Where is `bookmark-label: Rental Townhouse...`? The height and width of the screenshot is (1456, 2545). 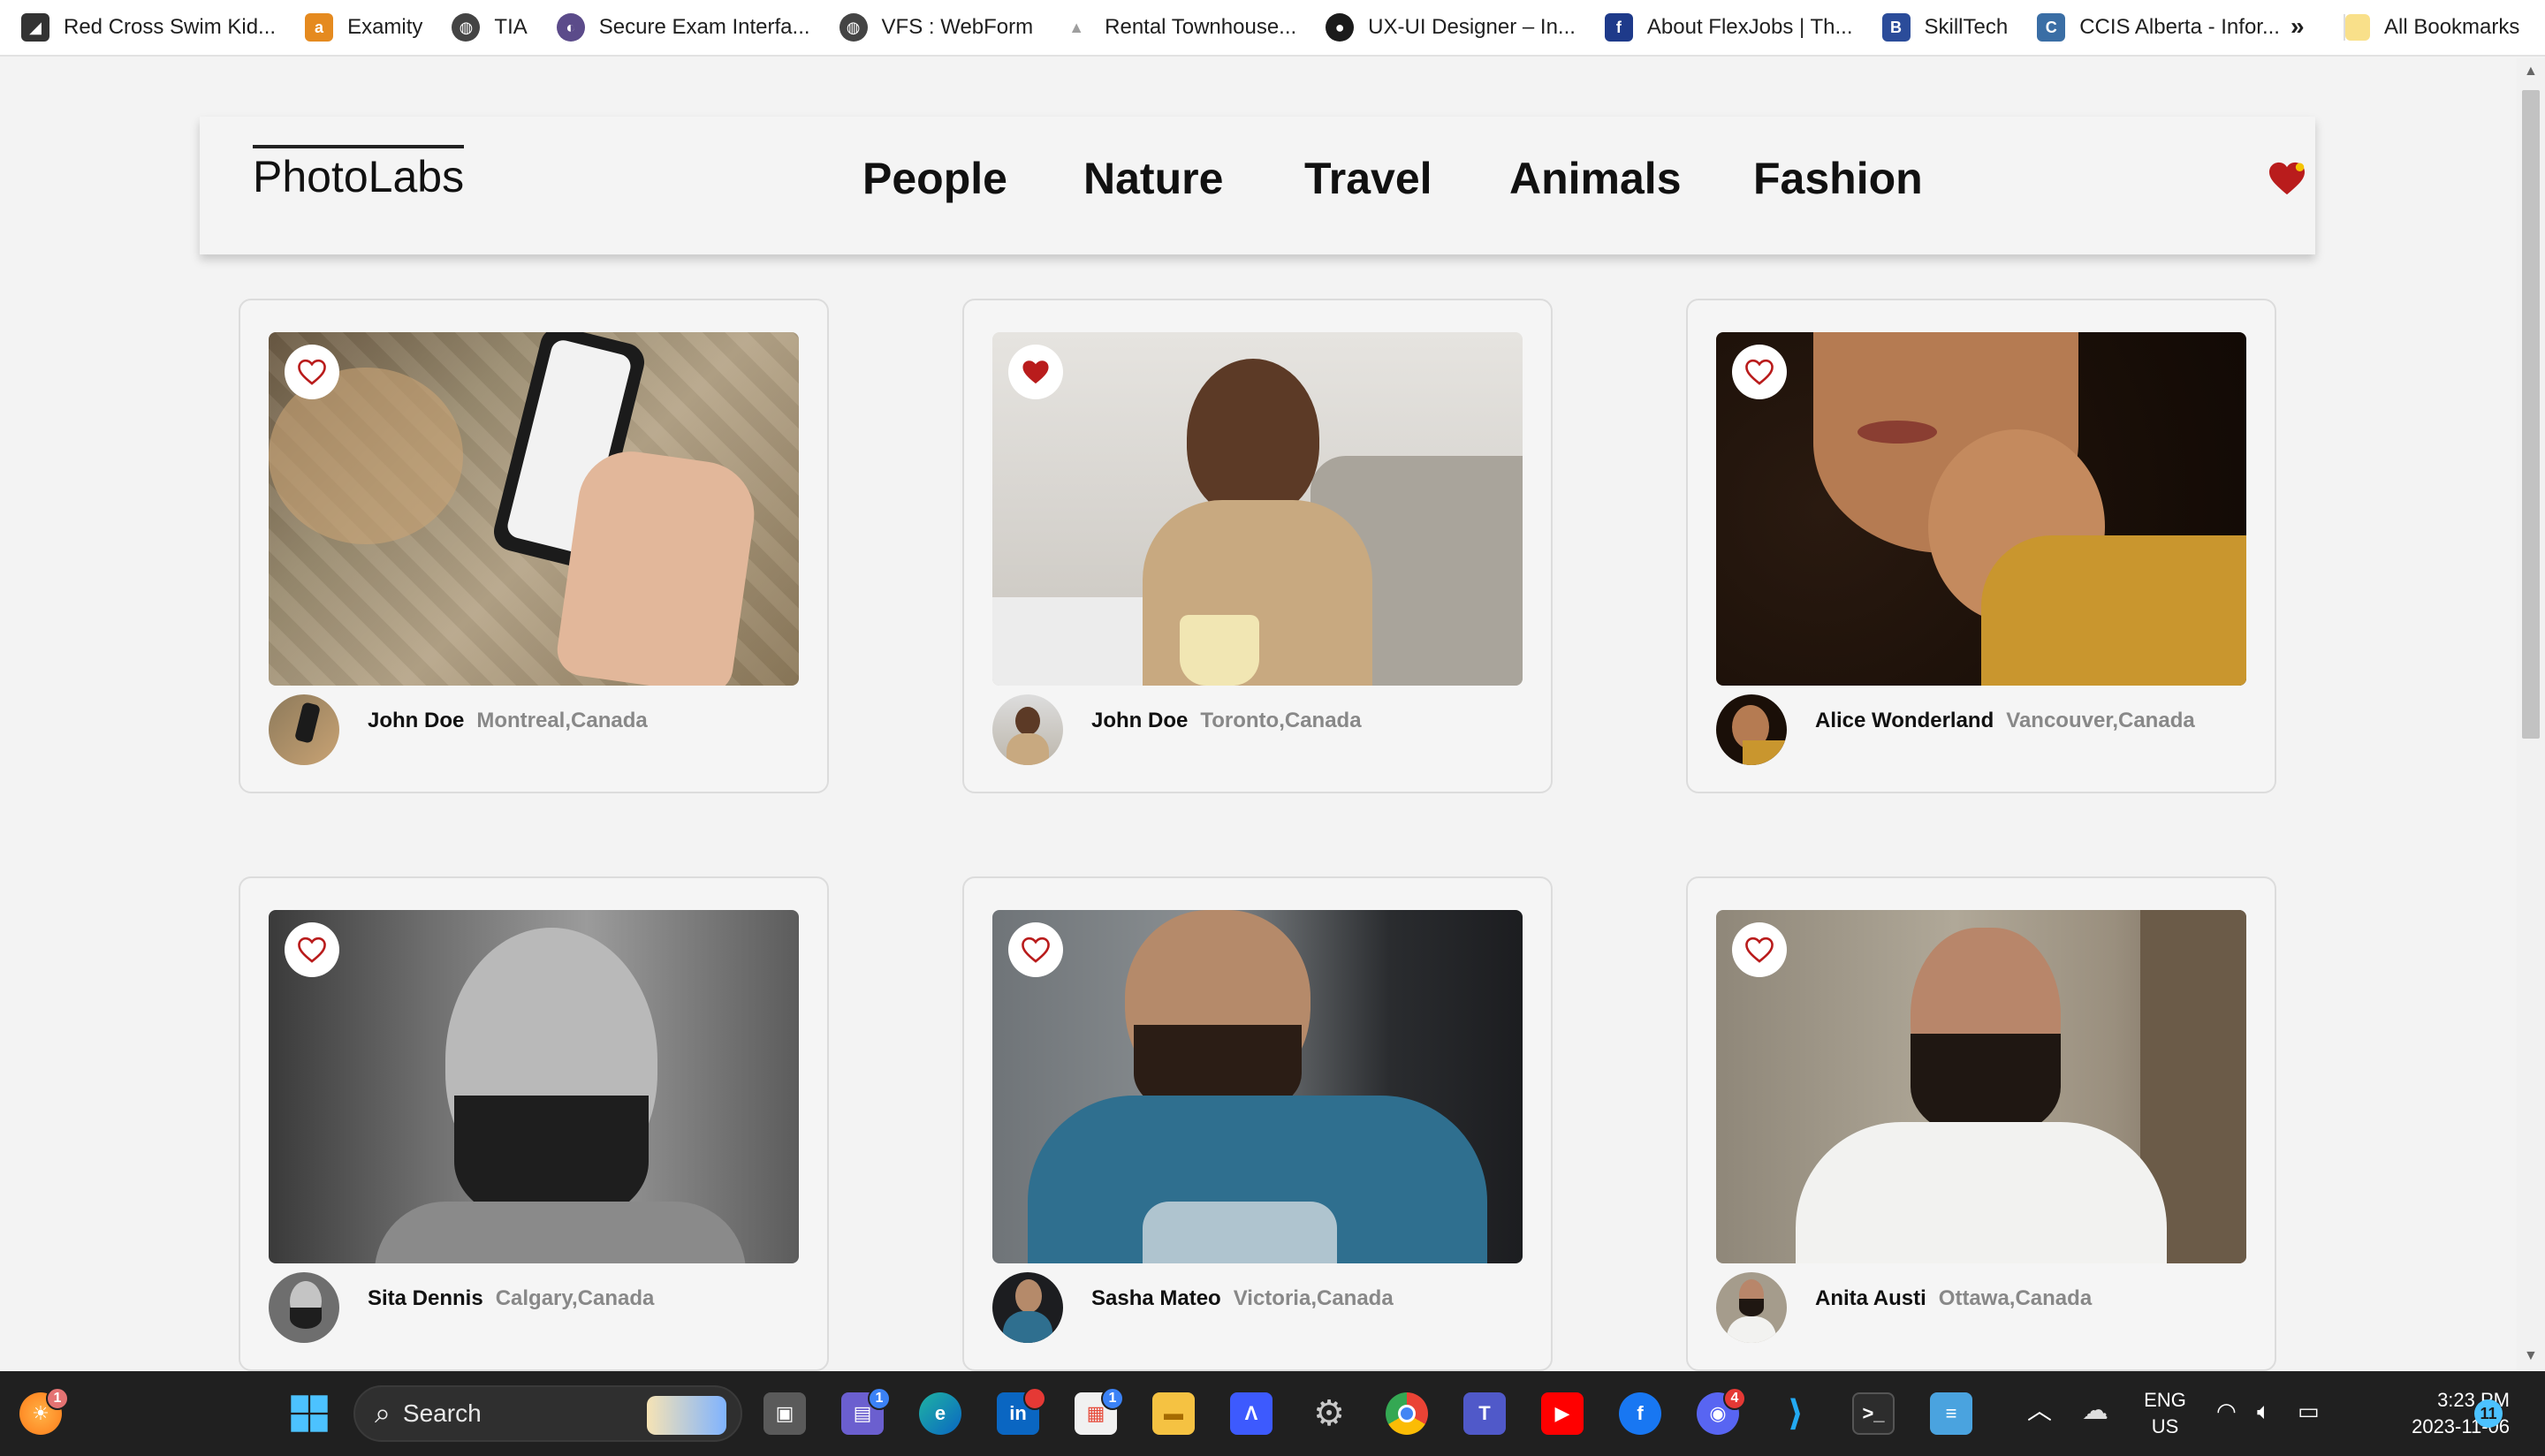 bookmark-label: Rental Townhouse... is located at coordinates (1201, 27).